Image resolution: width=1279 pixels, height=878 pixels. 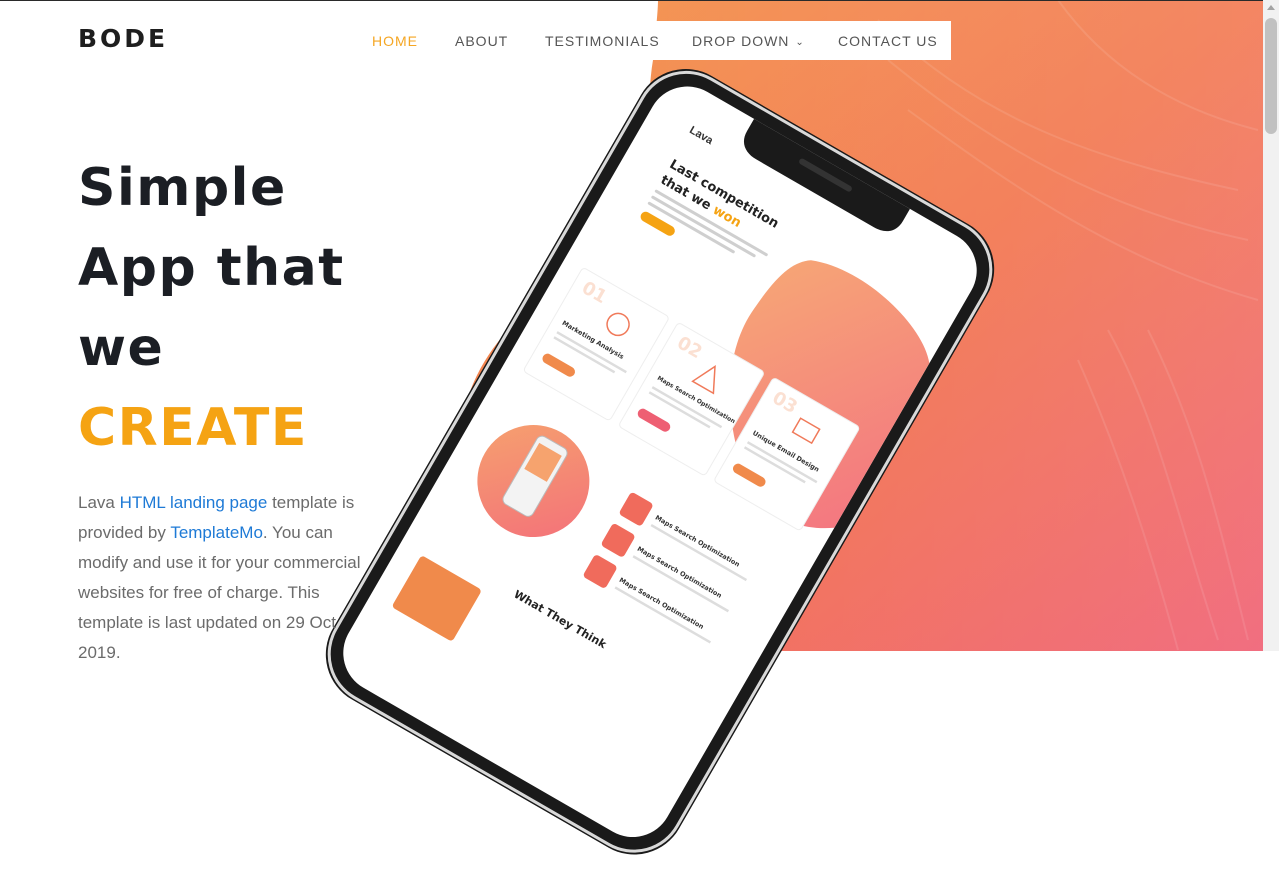 What do you see at coordinates (211, 268) in the screenshot?
I see `headline-line-2: App that` at bounding box center [211, 268].